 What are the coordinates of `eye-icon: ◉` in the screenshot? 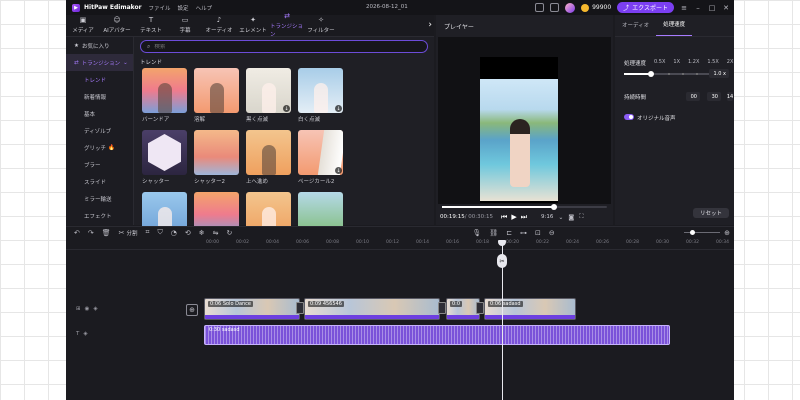 It's located at (87, 309).